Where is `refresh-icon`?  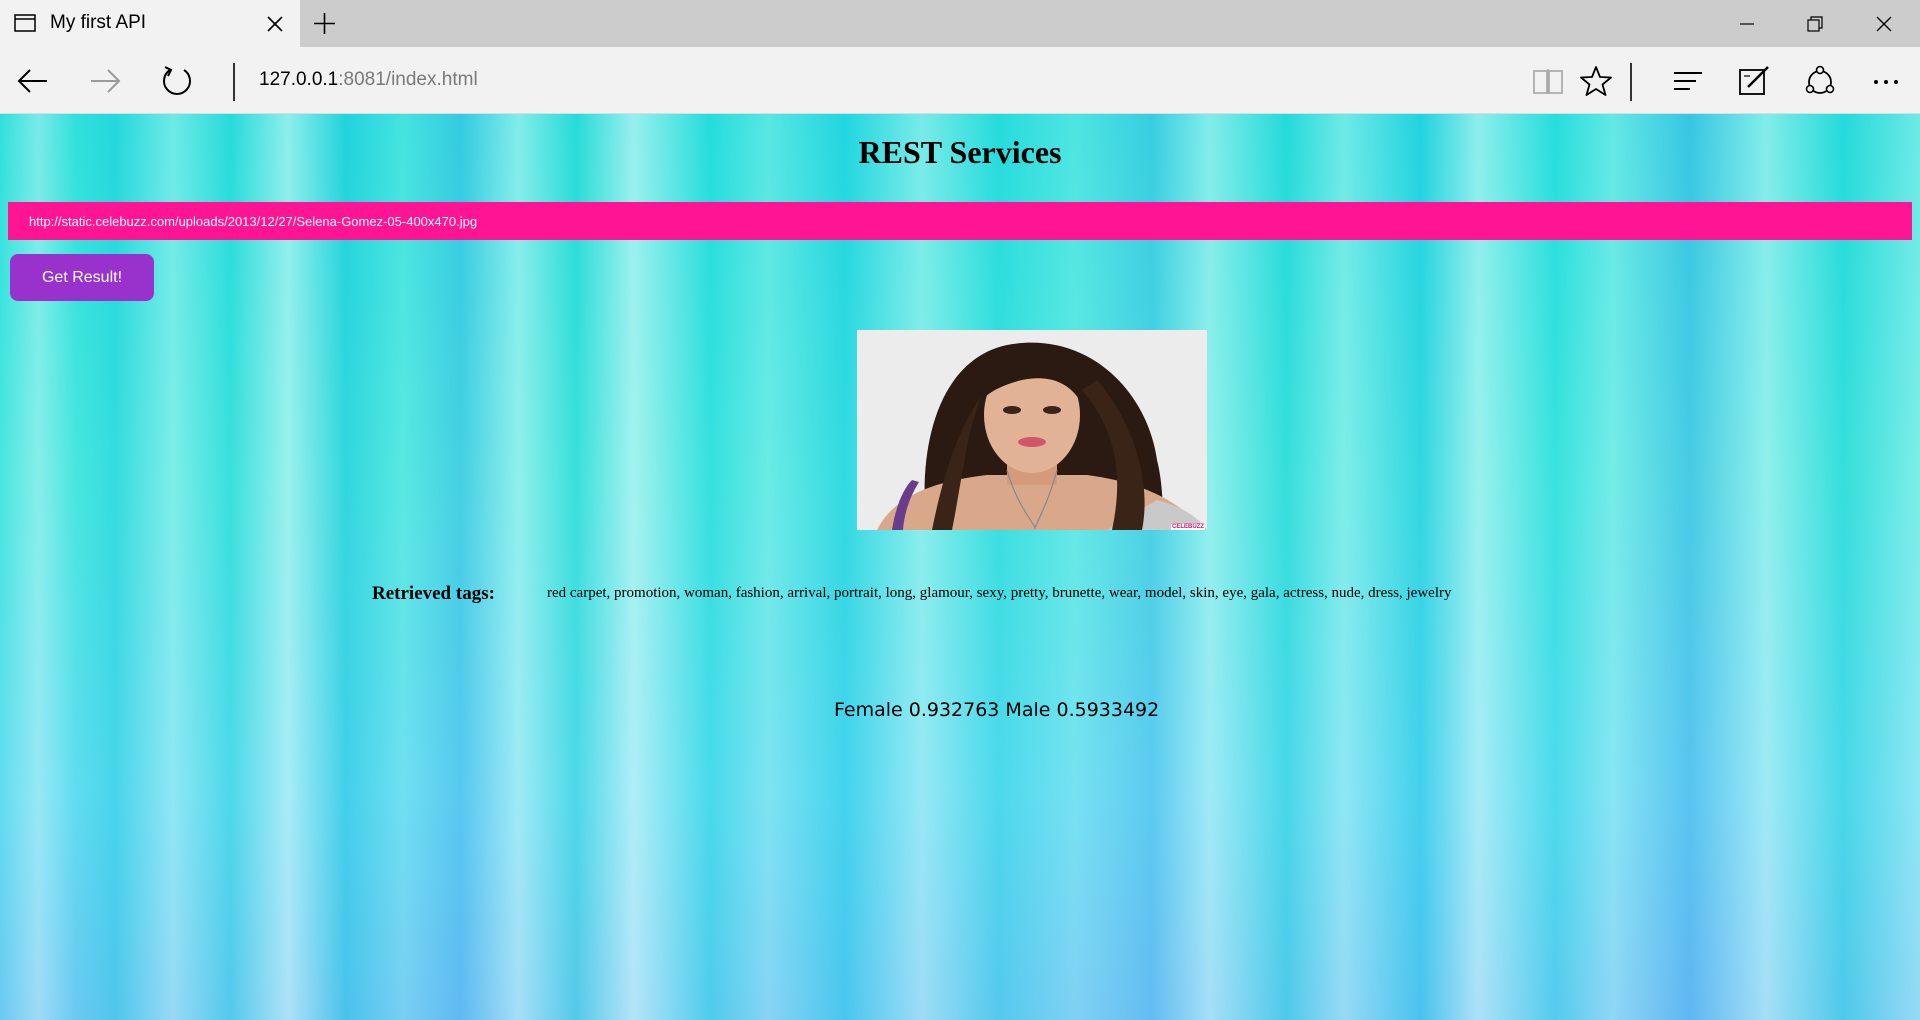
refresh-icon is located at coordinates (177, 81).